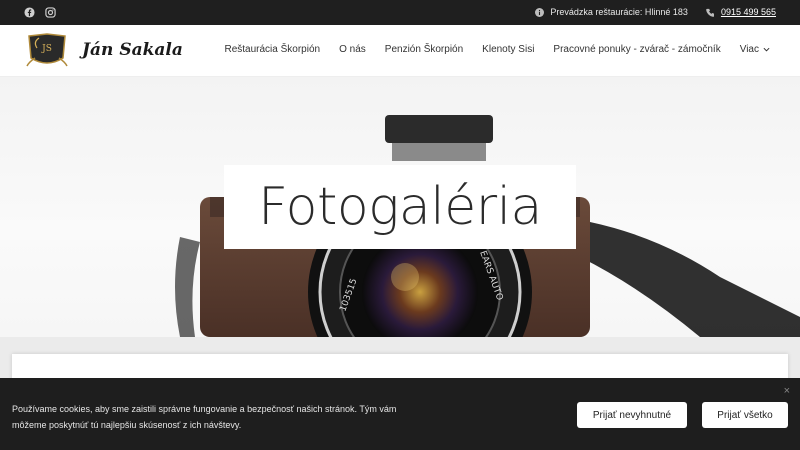 The height and width of the screenshot is (450, 800). I want to click on close-icon: ×, so click(787, 391).